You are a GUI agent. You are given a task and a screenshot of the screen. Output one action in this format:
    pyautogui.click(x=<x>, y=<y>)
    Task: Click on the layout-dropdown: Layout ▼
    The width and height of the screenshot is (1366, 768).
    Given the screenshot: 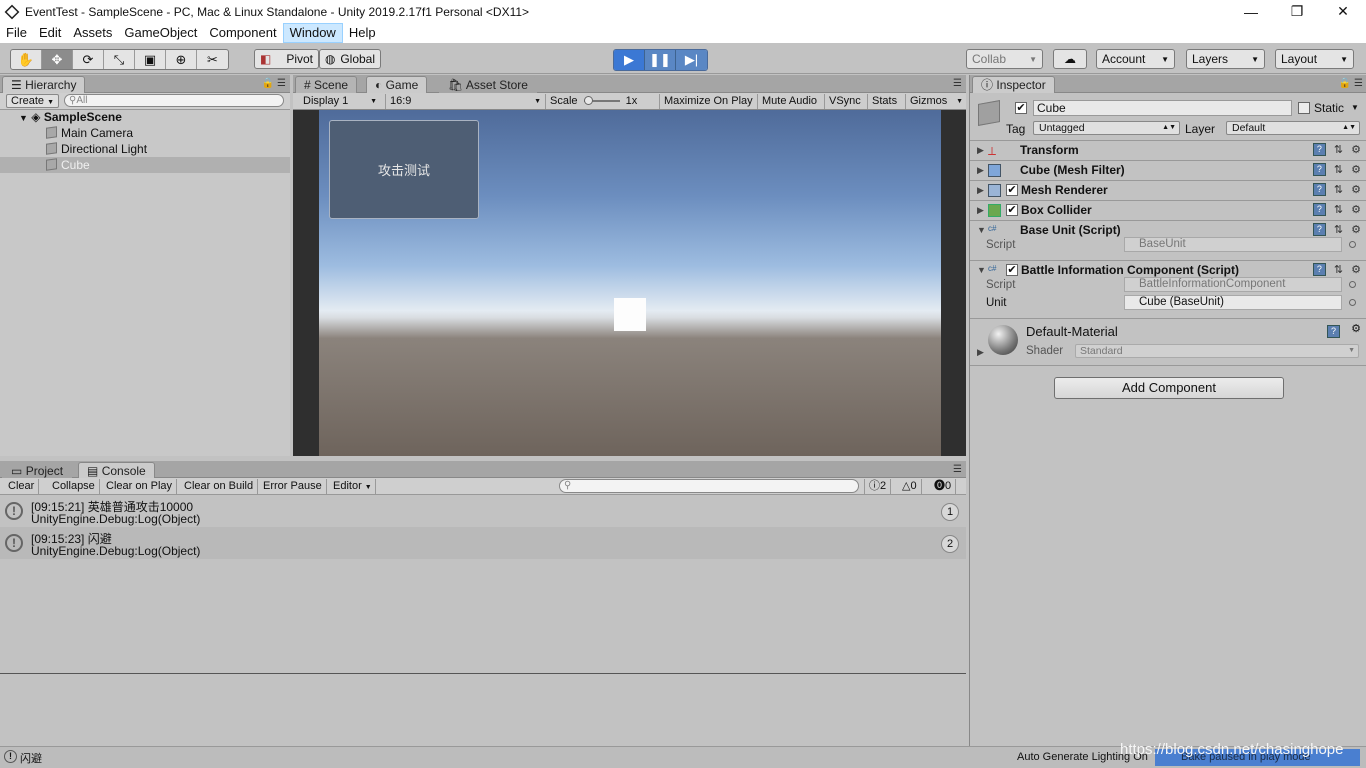 What is the action you would take?
    pyautogui.click(x=1314, y=59)
    